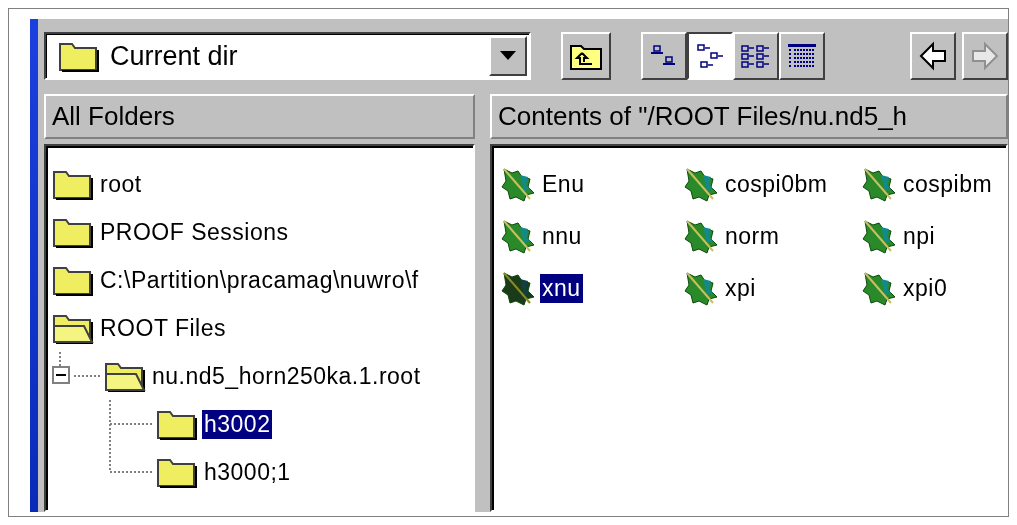  What do you see at coordinates (740, 288) in the screenshot?
I see `contents-item: xpi` at bounding box center [740, 288].